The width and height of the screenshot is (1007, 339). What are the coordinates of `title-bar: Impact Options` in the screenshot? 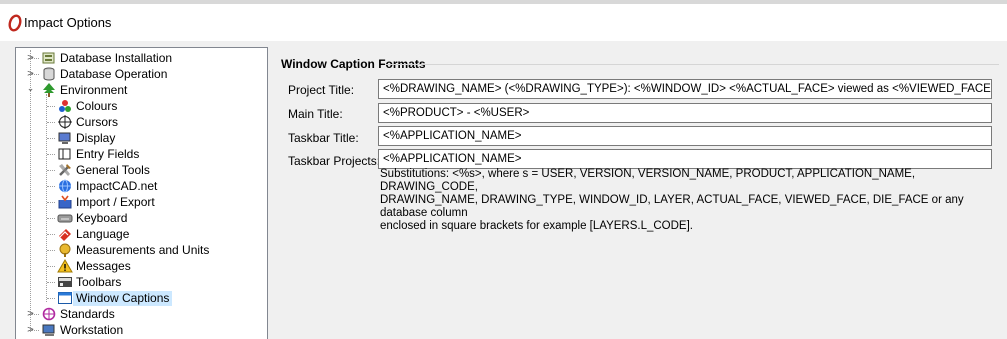 It's located at (503, 22).